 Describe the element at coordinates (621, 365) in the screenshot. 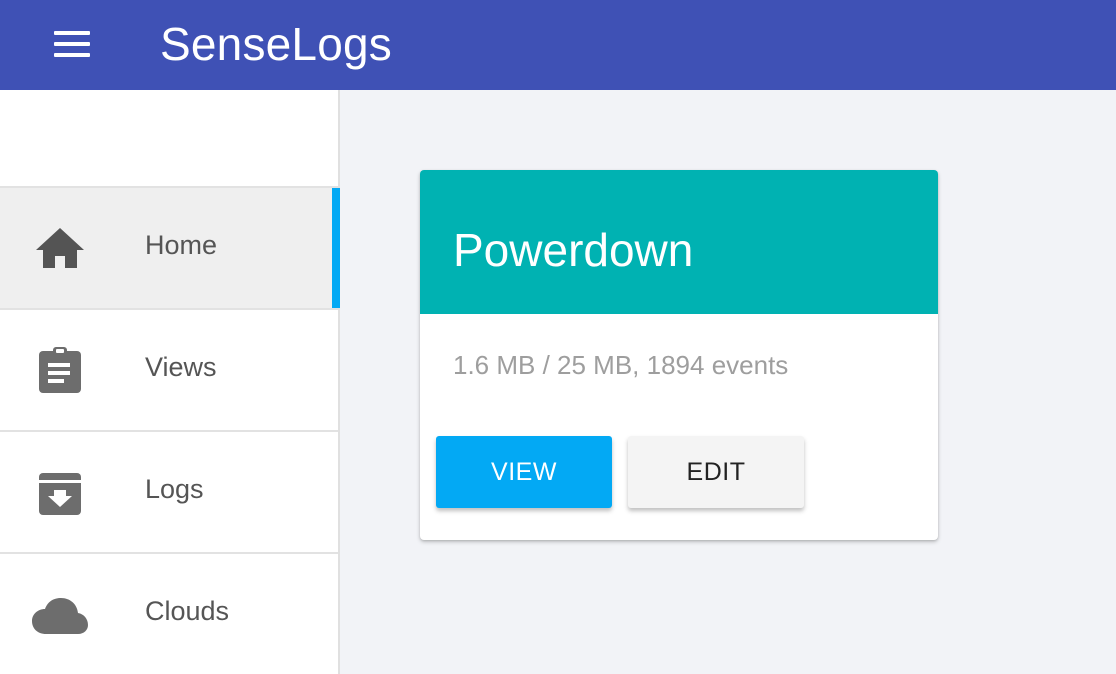

I see `card-size-info: 1.6 MB / 25 MB, 1894 events` at that location.